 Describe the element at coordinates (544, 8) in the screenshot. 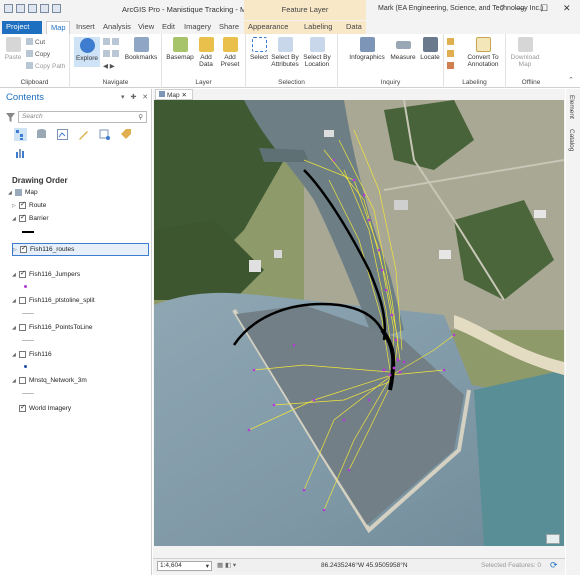

I see `maximize-button: ☐` at that location.